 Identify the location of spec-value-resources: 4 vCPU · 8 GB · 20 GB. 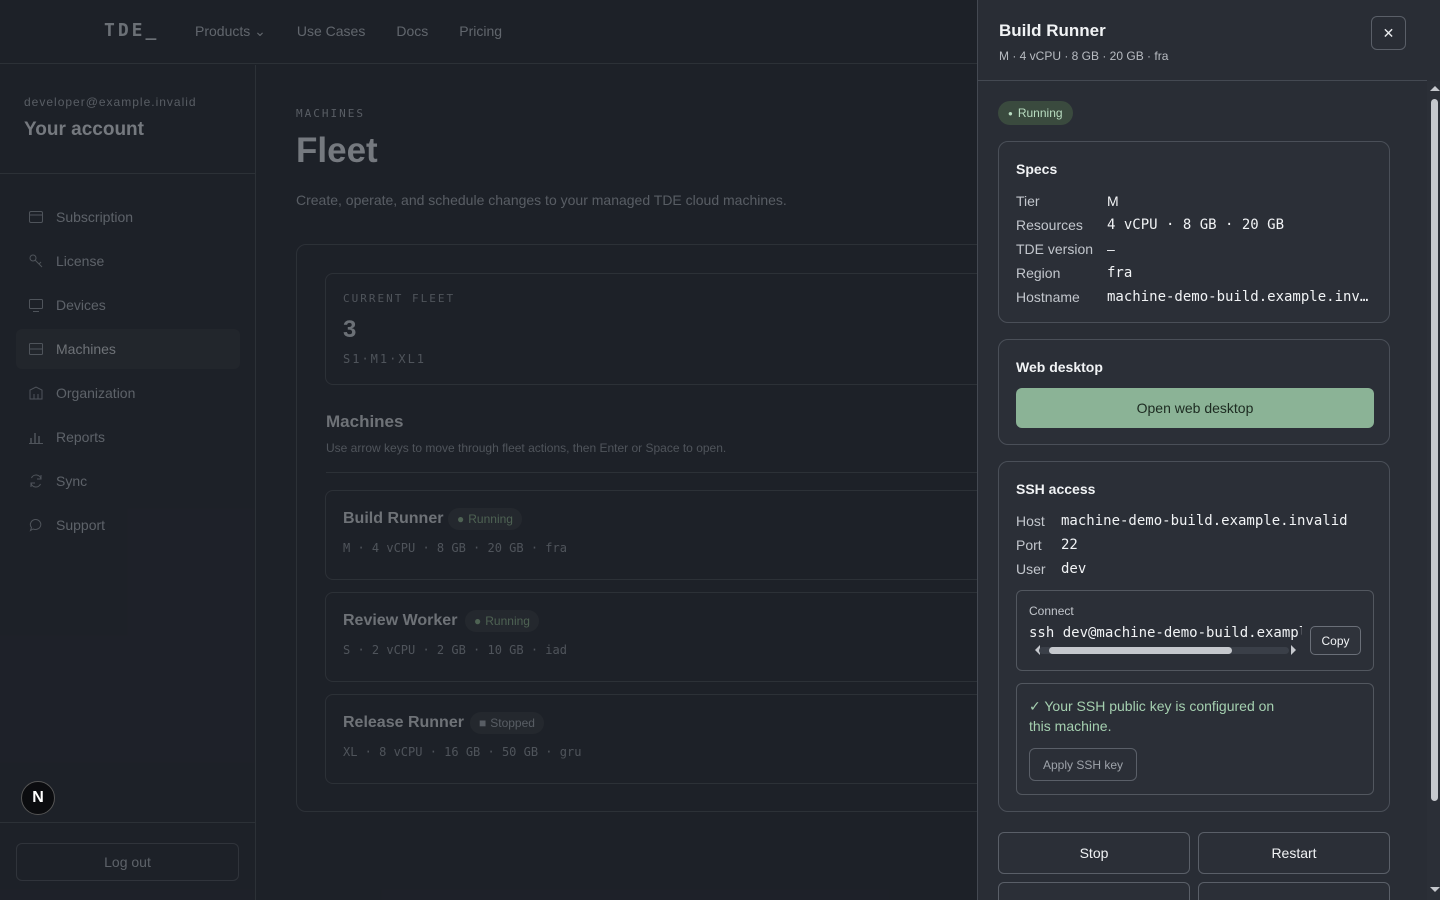
(1196, 225).